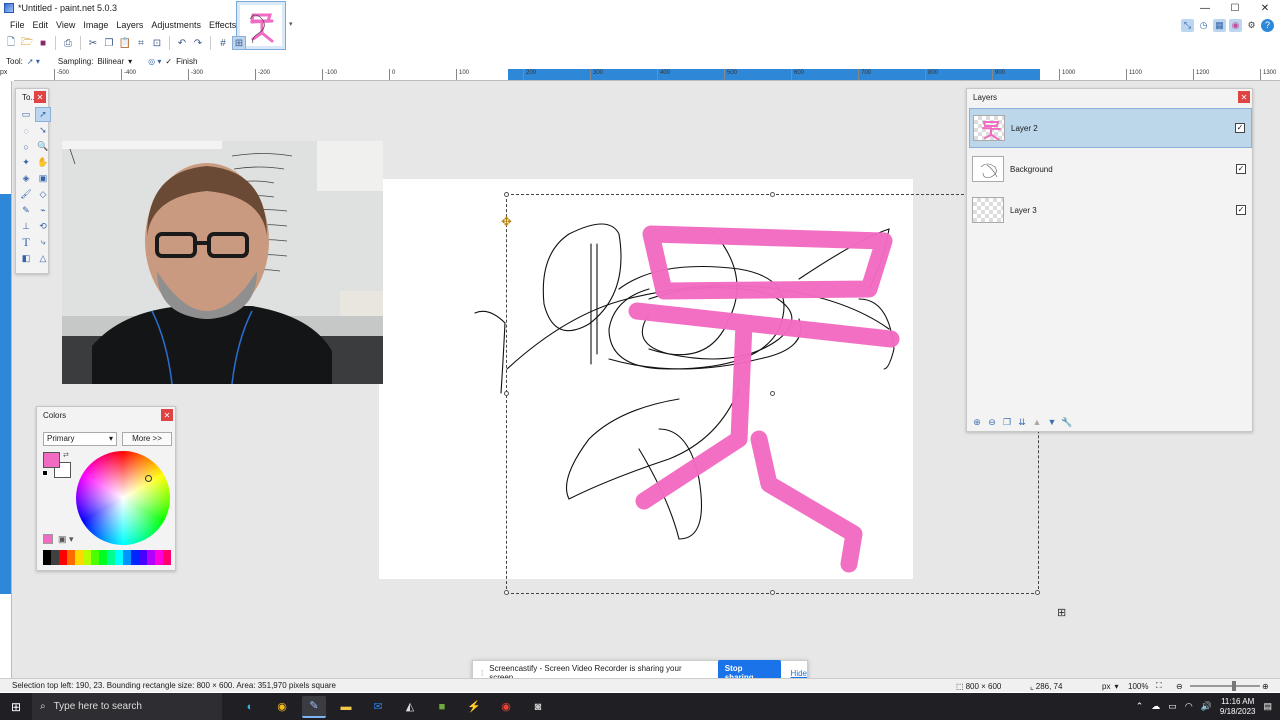 This screenshot has height=720, width=1280. I want to click on ruler-icon: ⊞, so click(239, 43).